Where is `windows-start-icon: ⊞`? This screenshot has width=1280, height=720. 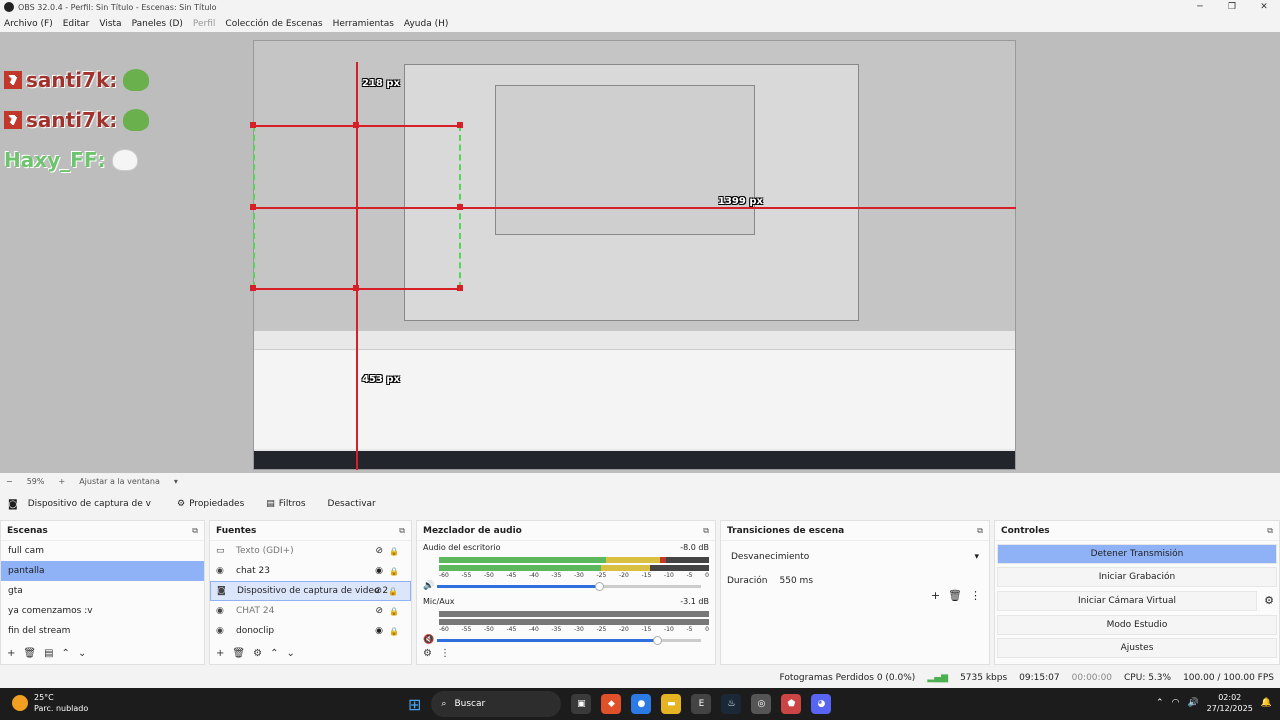
windows-start-icon: ⊞ is located at coordinates (414, 704).